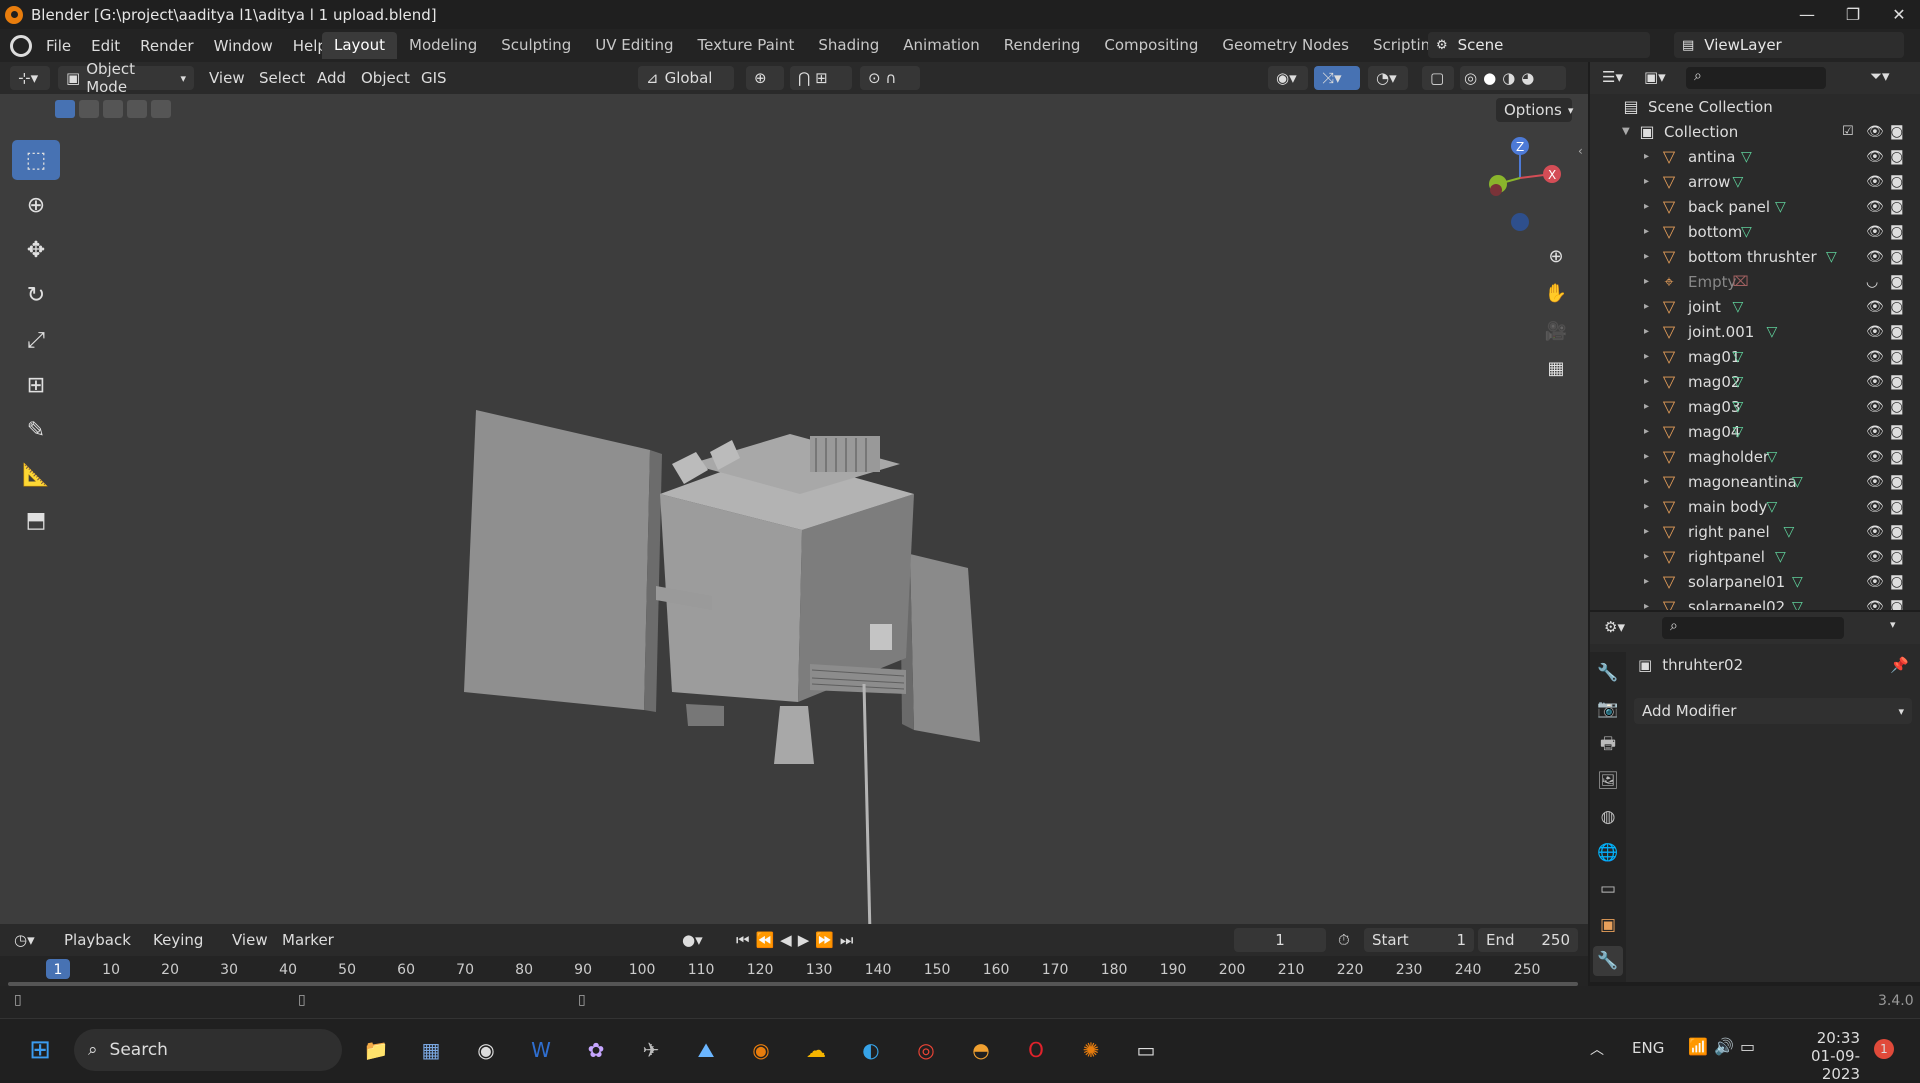  I want to click on tab-modeling: Modeling, so click(443, 45).